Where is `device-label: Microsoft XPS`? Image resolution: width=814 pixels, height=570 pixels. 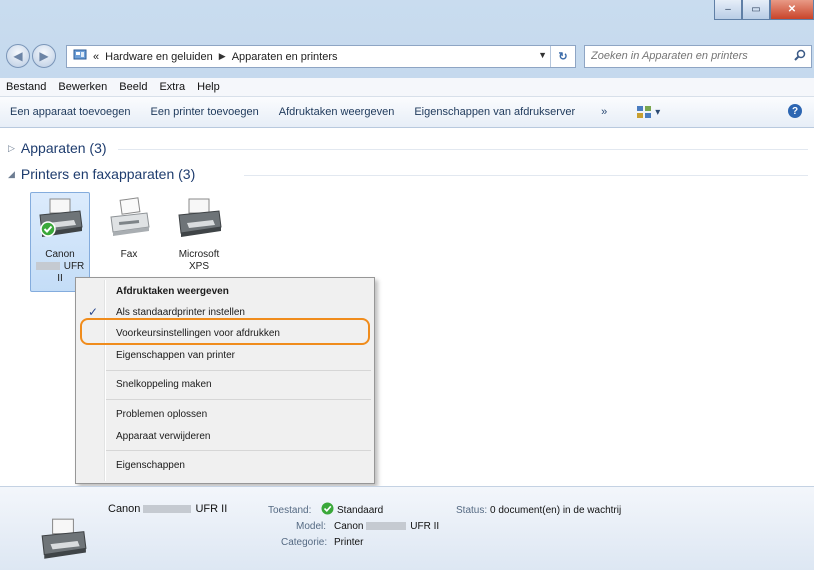 device-label: Microsoft XPS is located at coordinates (199, 261).